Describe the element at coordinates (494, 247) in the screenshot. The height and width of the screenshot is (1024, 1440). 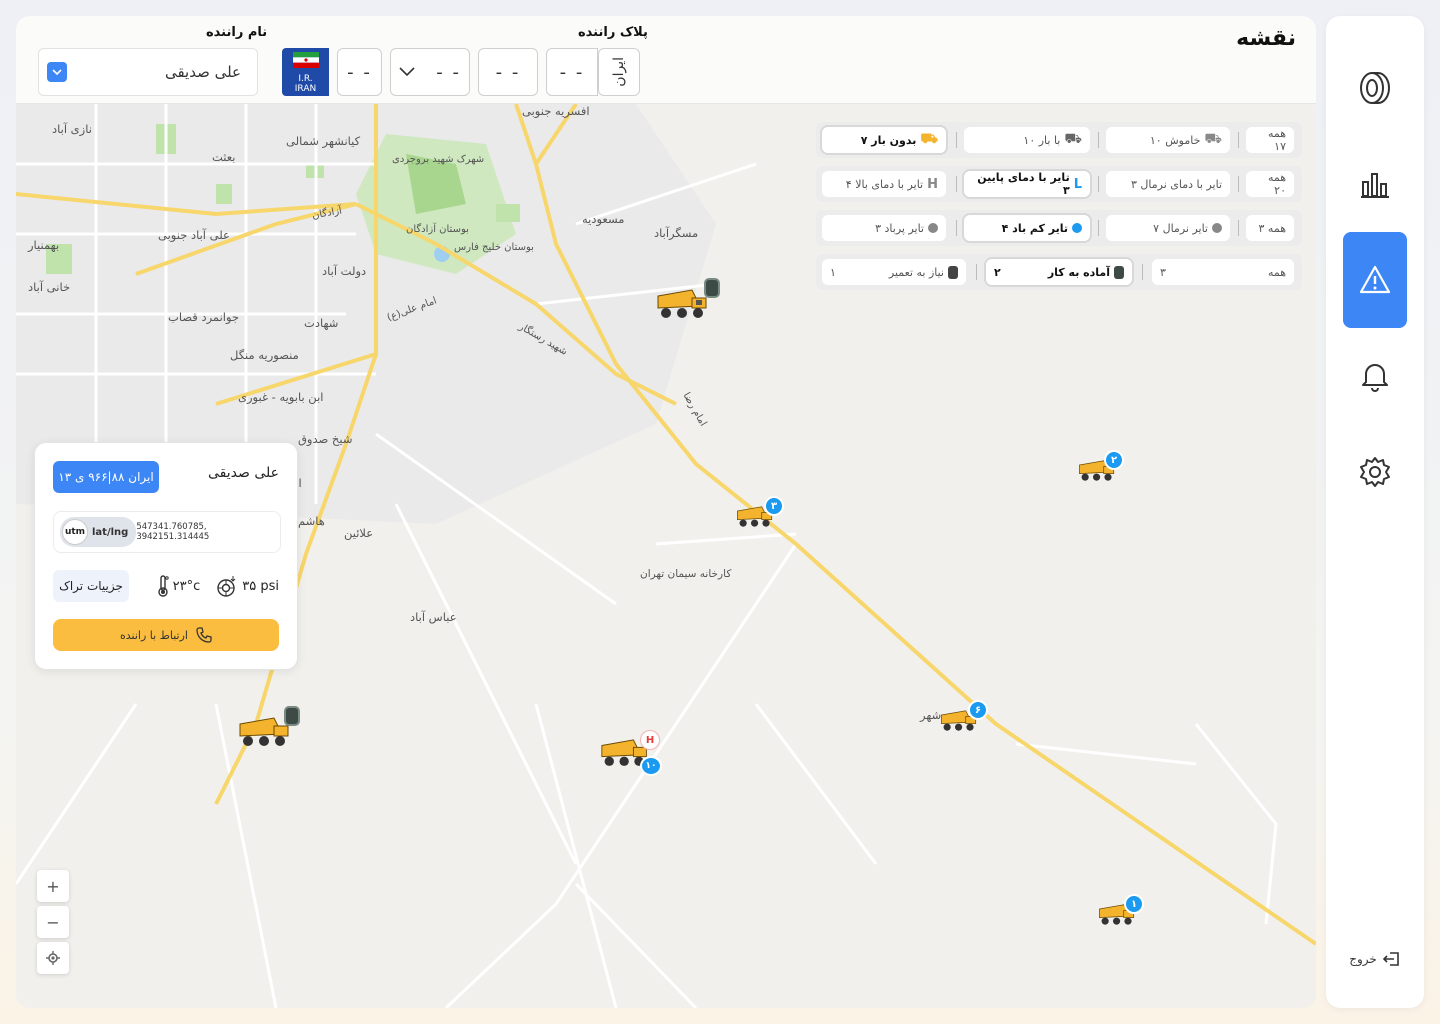
I see `map-label: بوستان خلیج فارس` at that location.